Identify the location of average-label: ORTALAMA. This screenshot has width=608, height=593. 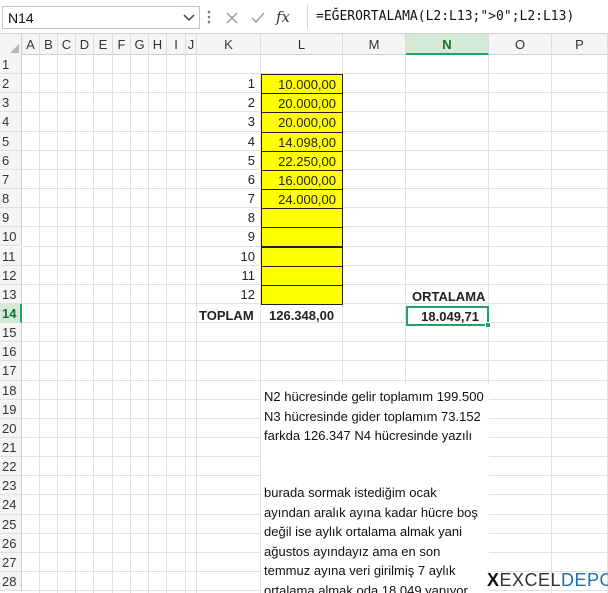
(452, 296).